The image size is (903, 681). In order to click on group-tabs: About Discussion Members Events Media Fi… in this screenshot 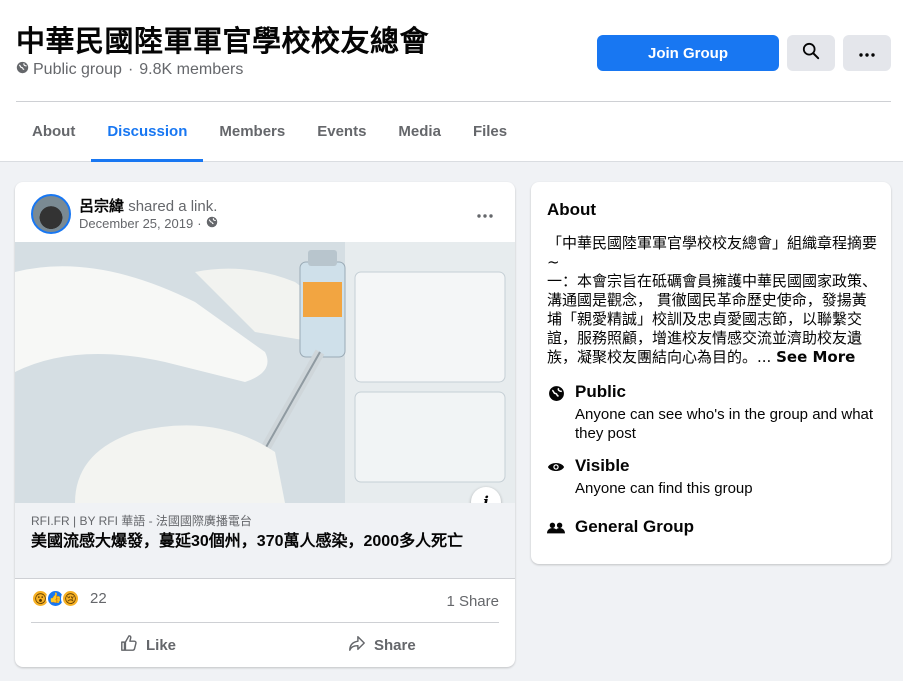, I will do `click(269, 132)`.